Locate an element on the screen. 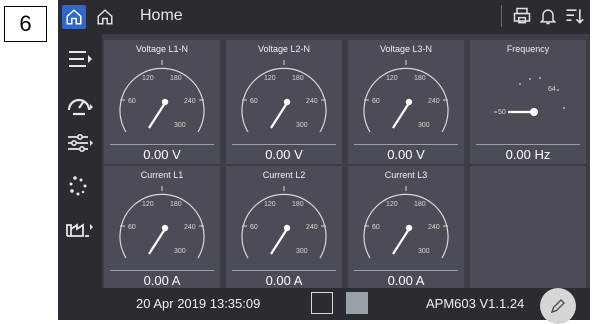  sort-icon is located at coordinates (574, 16).